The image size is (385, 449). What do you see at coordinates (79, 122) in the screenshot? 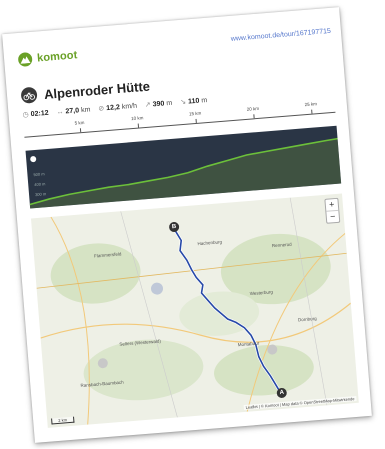
I see `ruler-tick-label: 5 km` at bounding box center [79, 122].